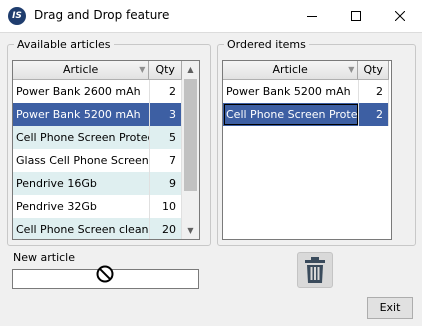 This screenshot has height=326, width=422. I want to click on qty-cell: 20, so click(166, 228).